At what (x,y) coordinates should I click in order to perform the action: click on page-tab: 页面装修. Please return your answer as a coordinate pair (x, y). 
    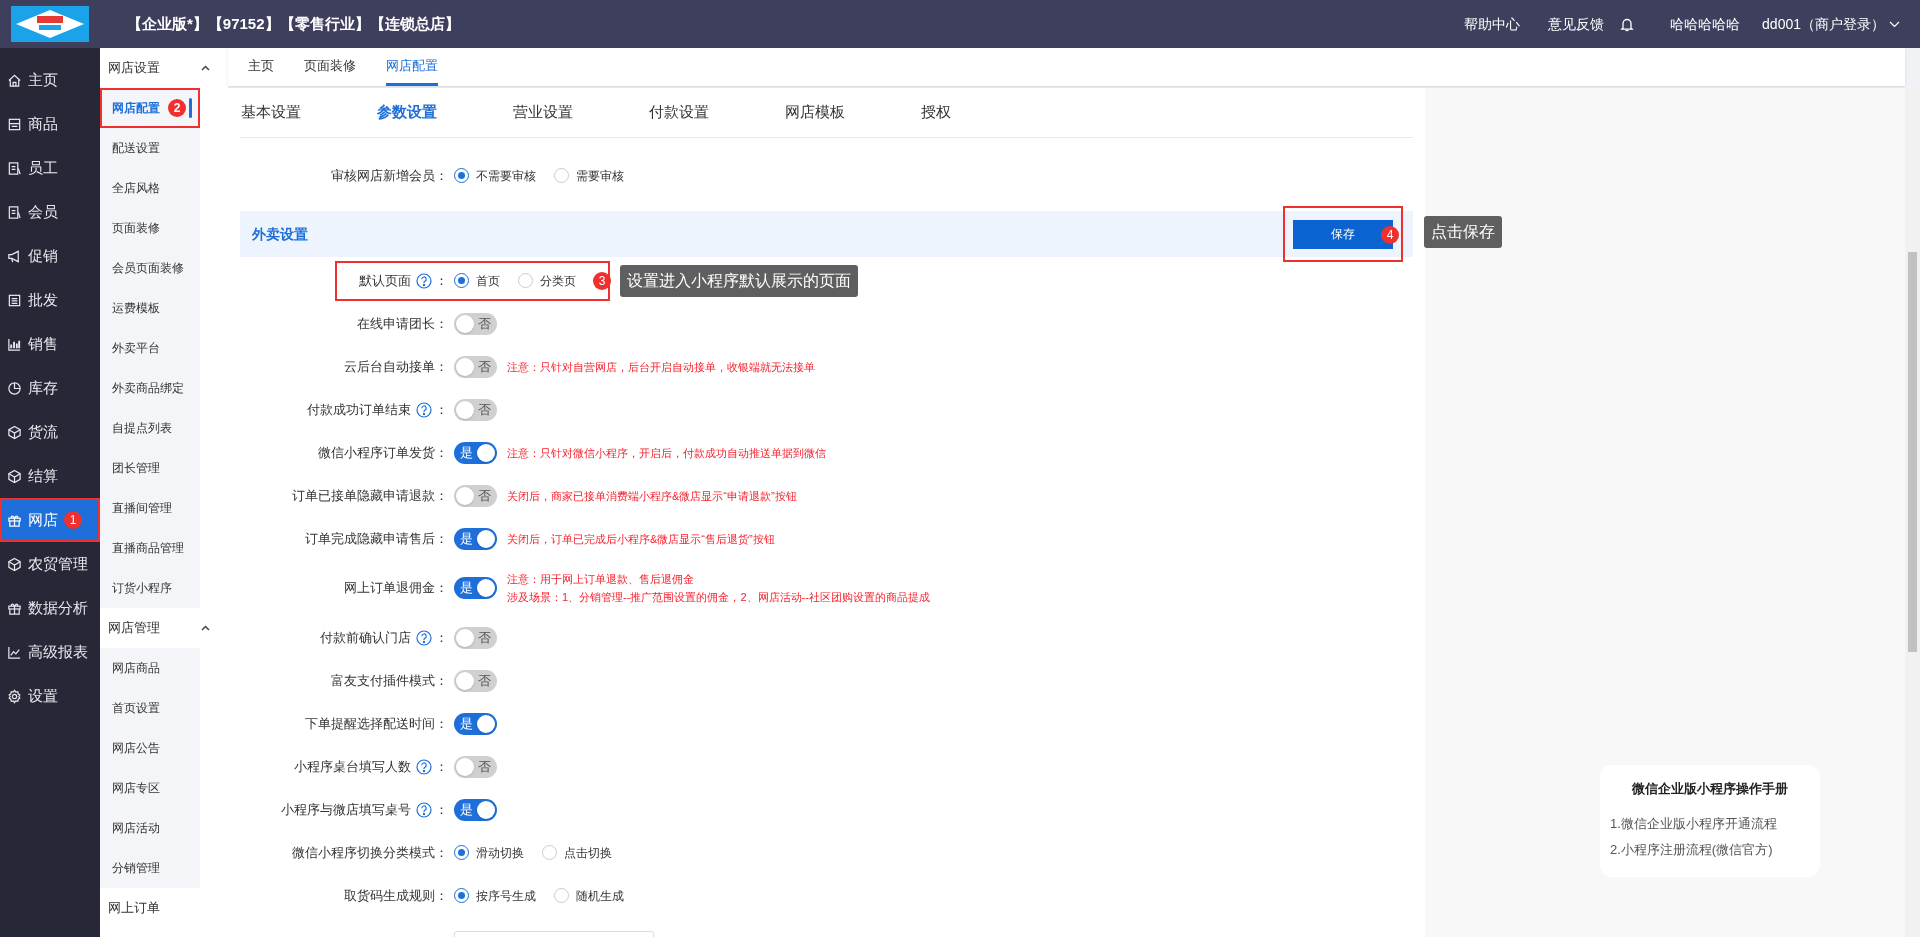
    Looking at the image, I should click on (330, 67).